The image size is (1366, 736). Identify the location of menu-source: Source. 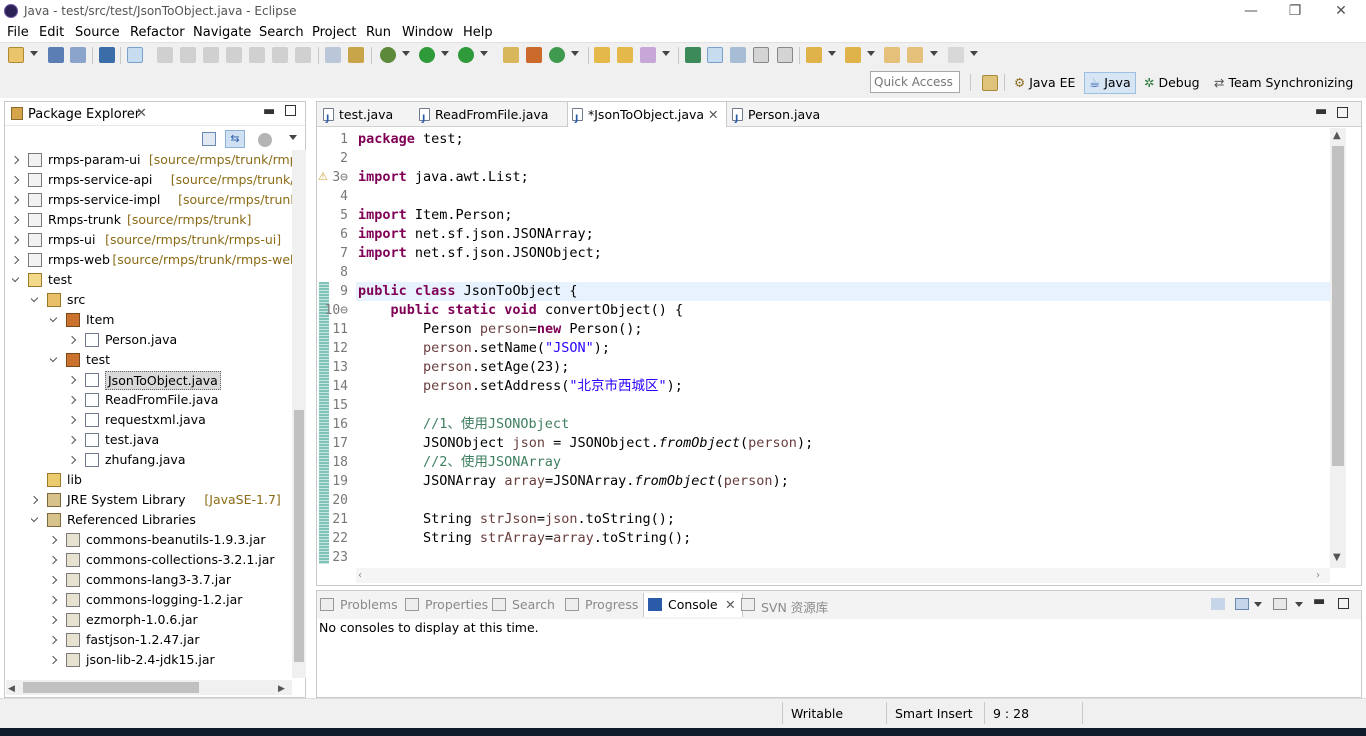
(97, 32).